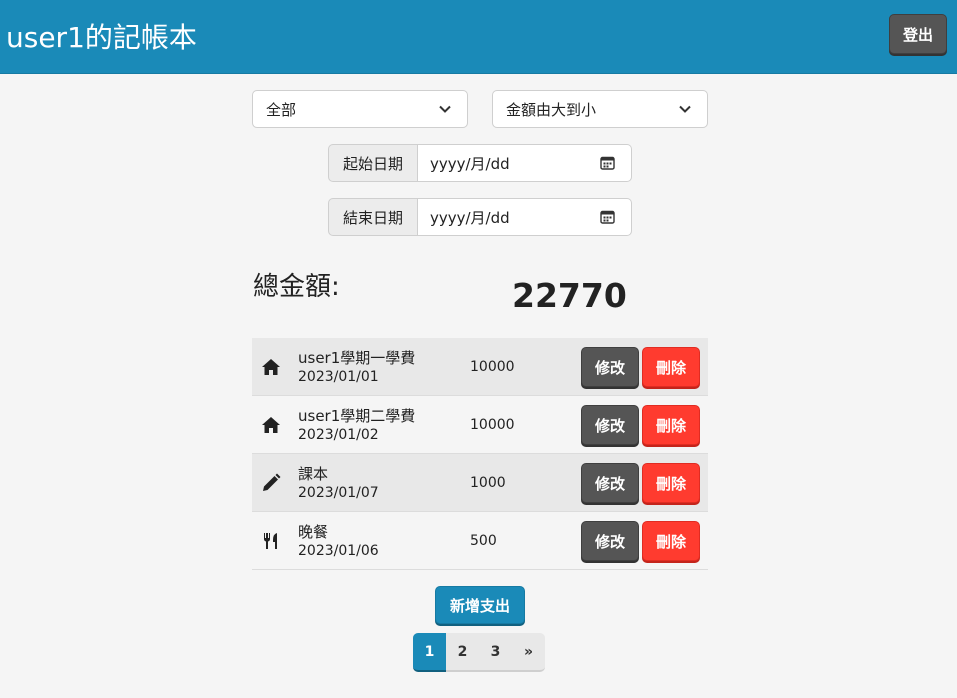 The width and height of the screenshot is (957, 698). I want to click on expense-date: 2023/01/01, so click(338, 377).